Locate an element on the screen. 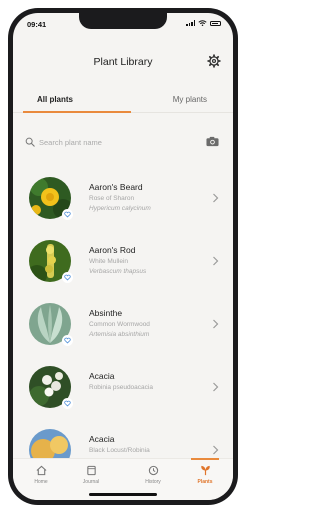 The width and height of the screenshot is (320, 511). active-tab-indicator is located at coordinates (77, 112).